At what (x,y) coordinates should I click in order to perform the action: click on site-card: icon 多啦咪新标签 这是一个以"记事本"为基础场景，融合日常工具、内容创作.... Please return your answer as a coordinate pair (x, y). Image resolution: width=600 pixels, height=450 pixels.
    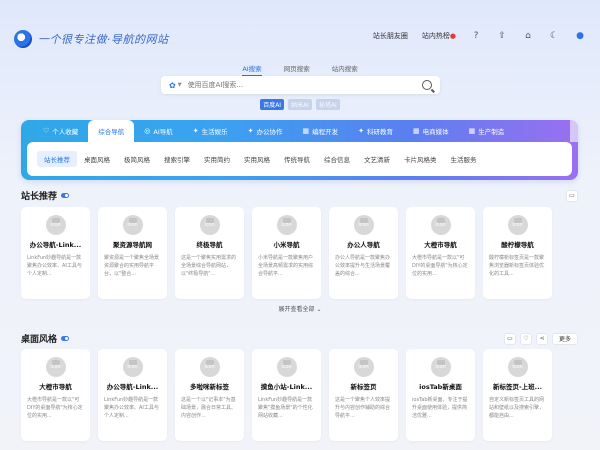
    Looking at the image, I should click on (209, 395).